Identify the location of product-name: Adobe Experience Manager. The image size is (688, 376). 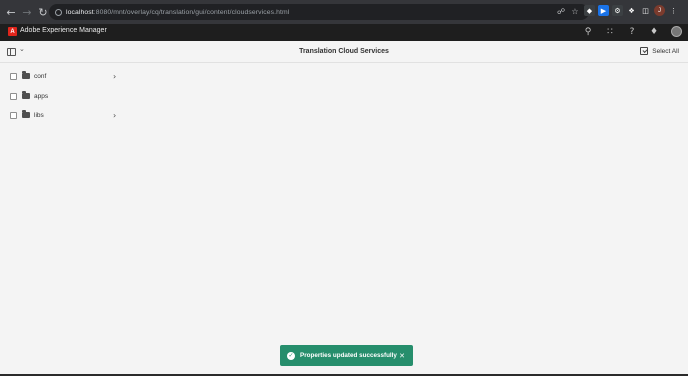
(63, 30).